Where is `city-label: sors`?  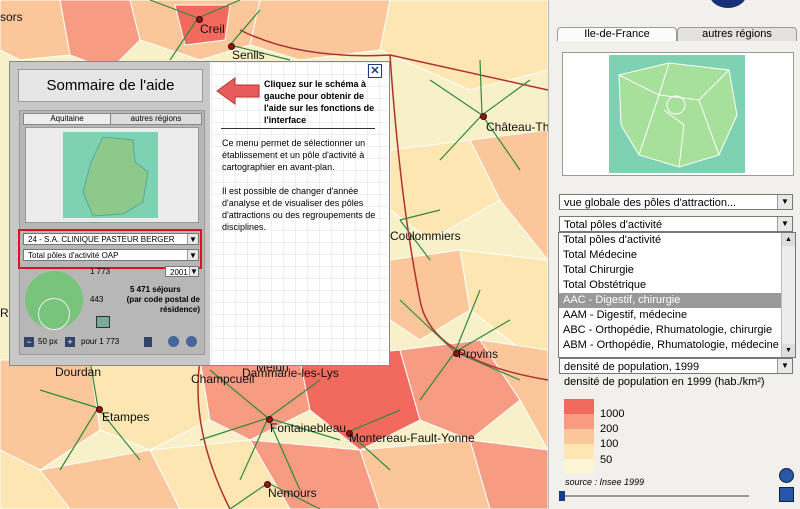 city-label: sors is located at coordinates (11, 17).